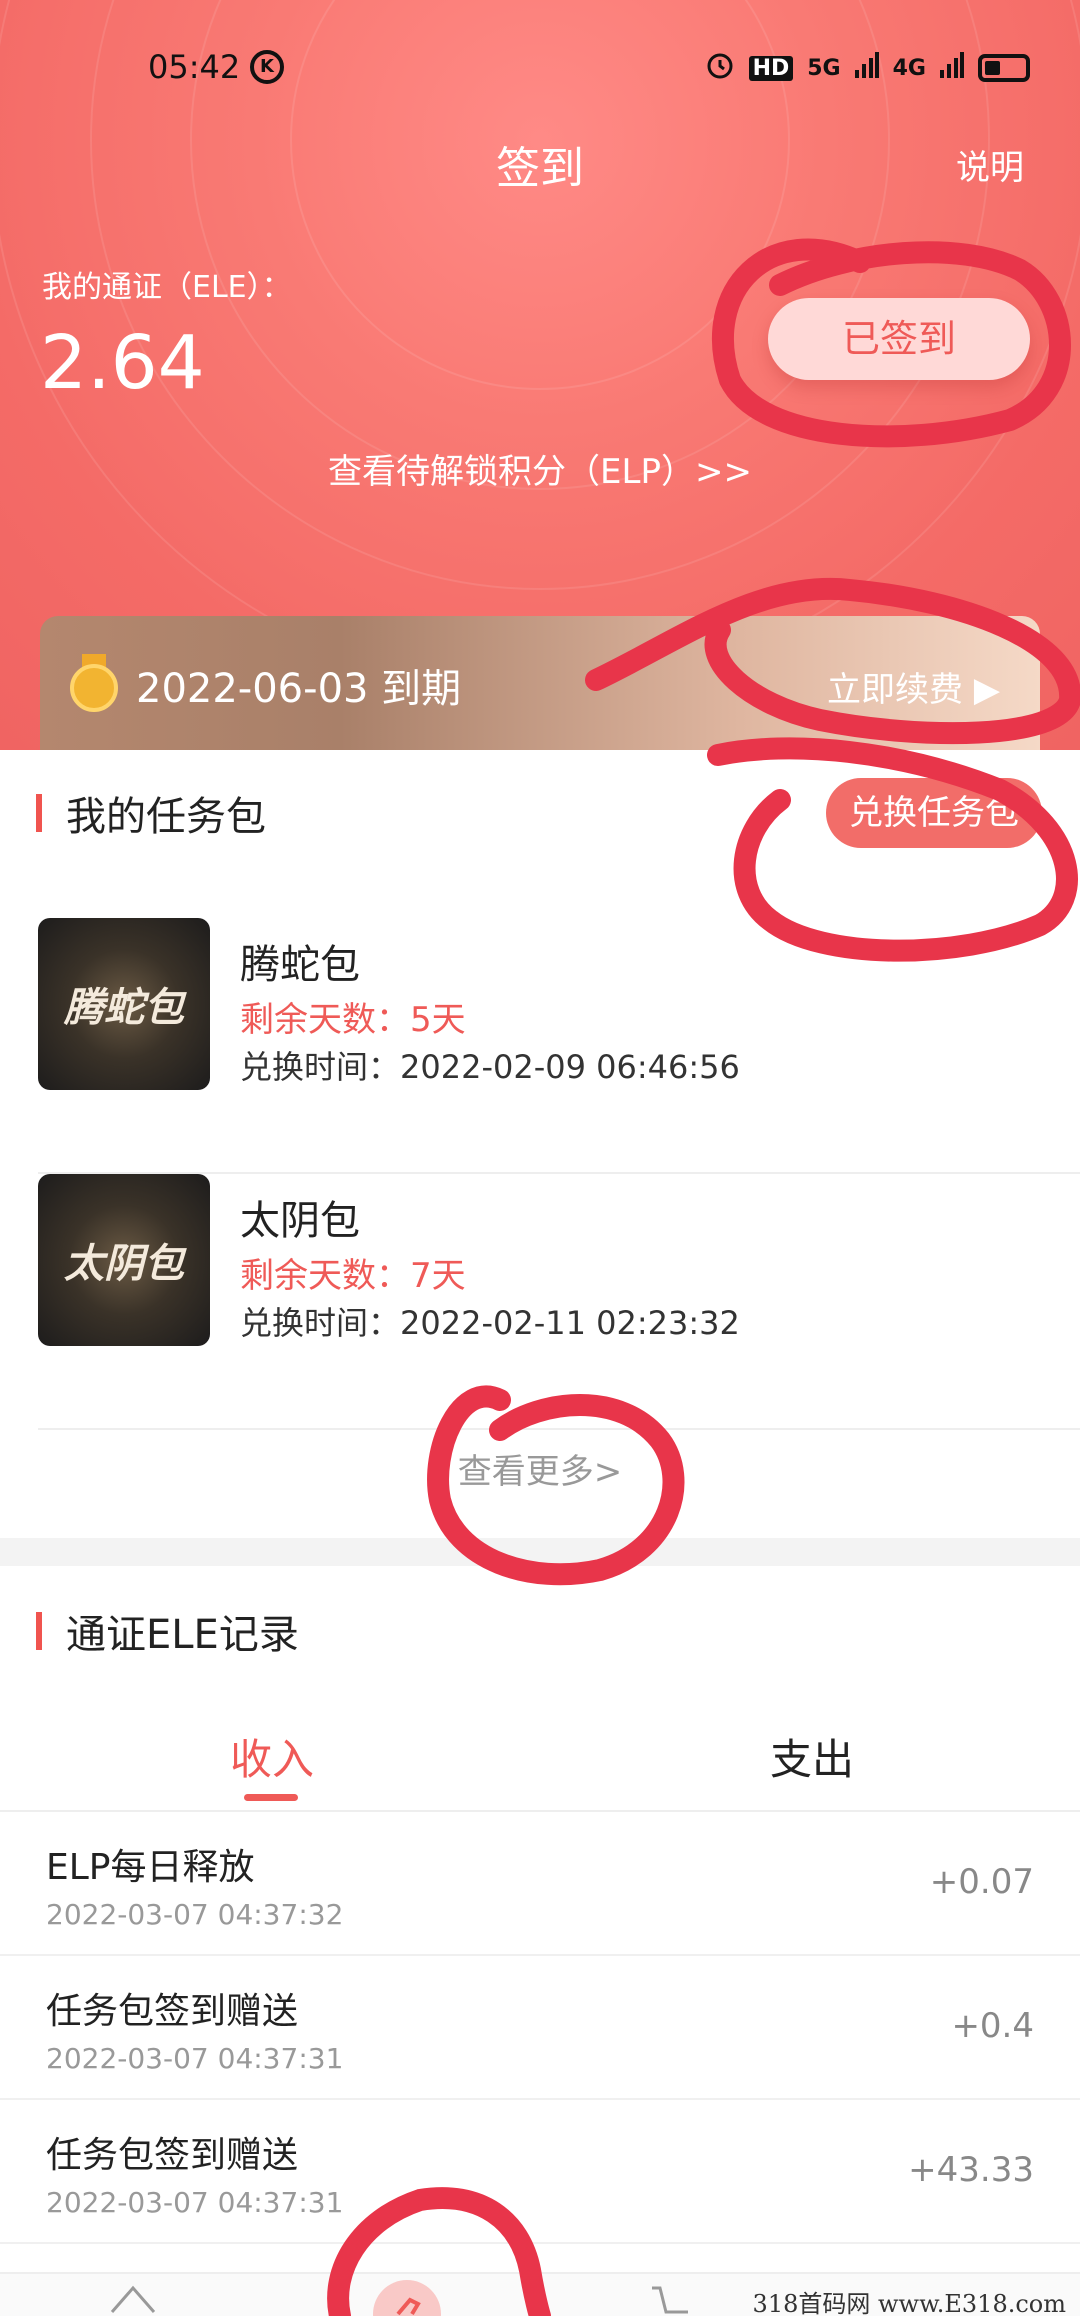  I want to click on signal-4g-icon: 4G, so click(909, 68).